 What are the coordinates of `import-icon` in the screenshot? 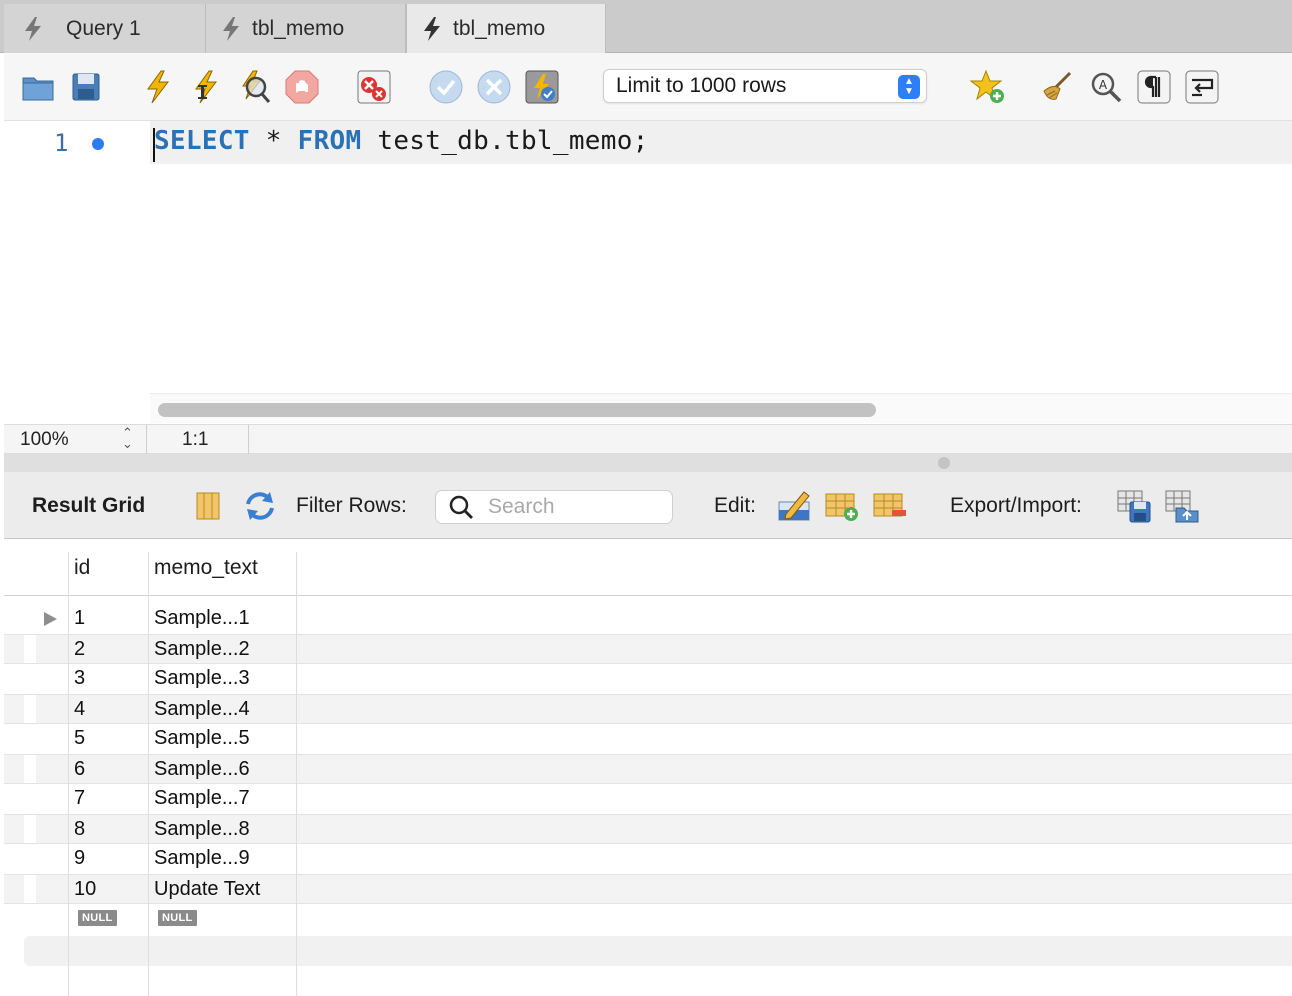 It's located at (1182, 506).